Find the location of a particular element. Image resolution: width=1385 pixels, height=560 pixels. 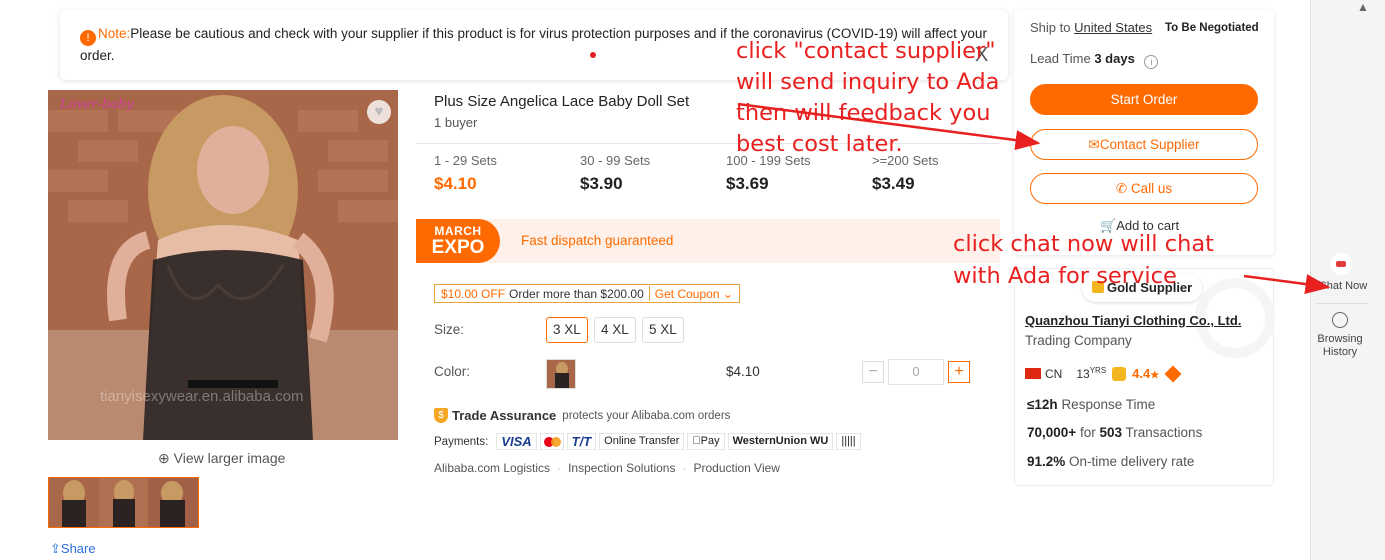

supplier-name-link: Quanzhou Tianyi Clothing Co., Ltd. is located at coordinates (1133, 320).